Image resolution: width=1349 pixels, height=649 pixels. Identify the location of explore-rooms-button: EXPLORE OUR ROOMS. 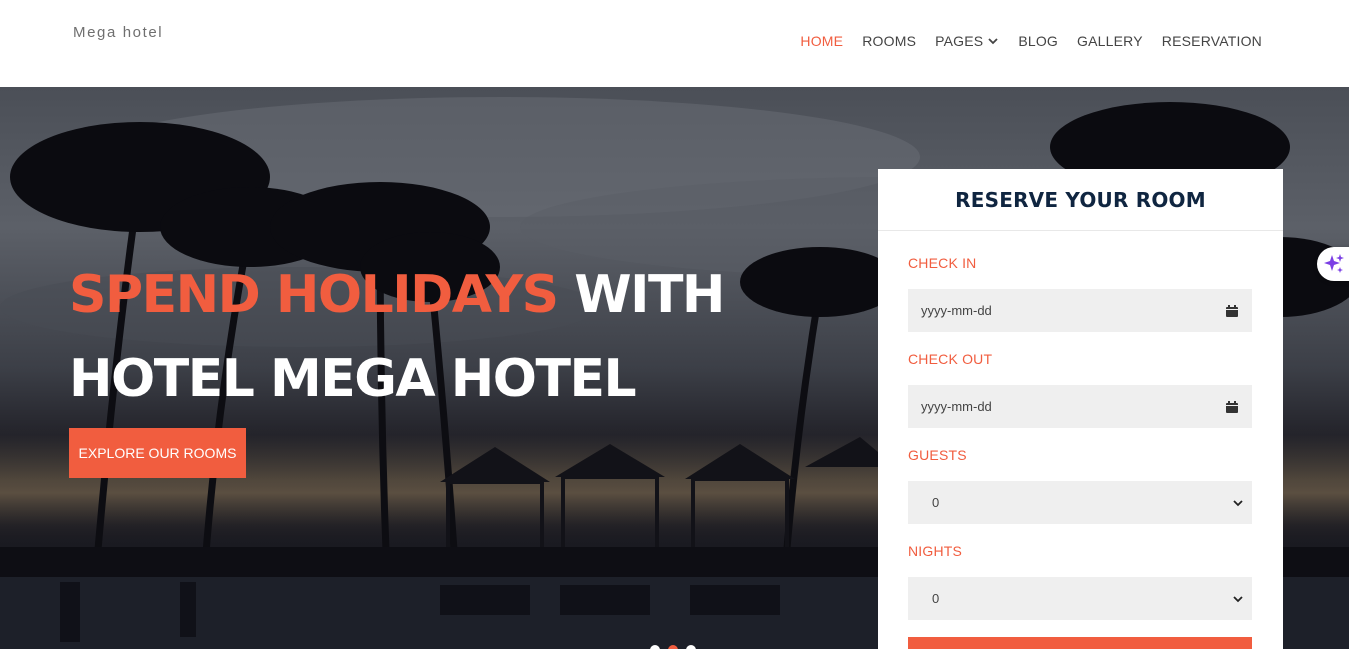
(157, 453).